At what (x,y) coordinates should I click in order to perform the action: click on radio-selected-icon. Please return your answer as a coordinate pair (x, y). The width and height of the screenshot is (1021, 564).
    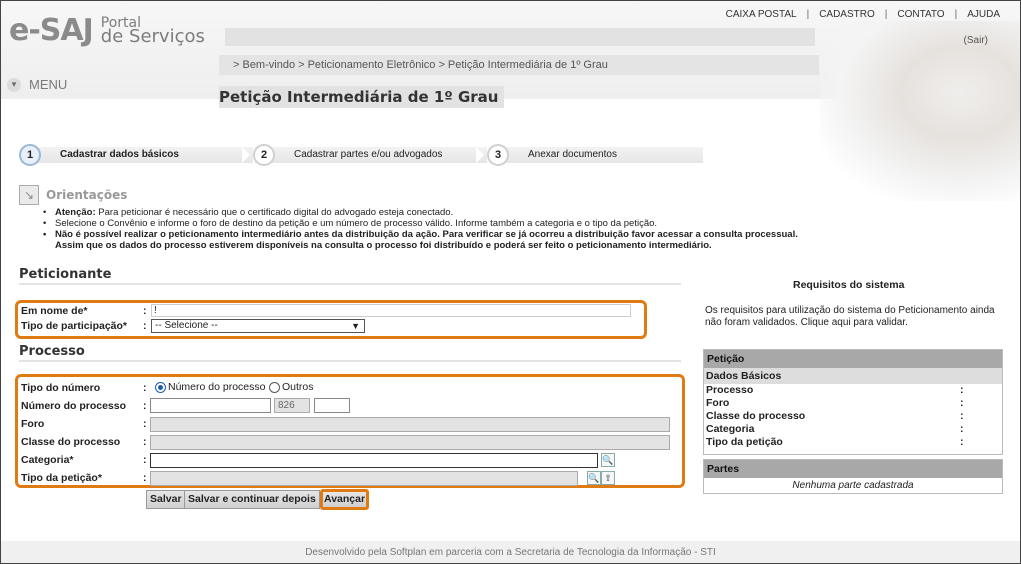
    Looking at the image, I should click on (160, 387).